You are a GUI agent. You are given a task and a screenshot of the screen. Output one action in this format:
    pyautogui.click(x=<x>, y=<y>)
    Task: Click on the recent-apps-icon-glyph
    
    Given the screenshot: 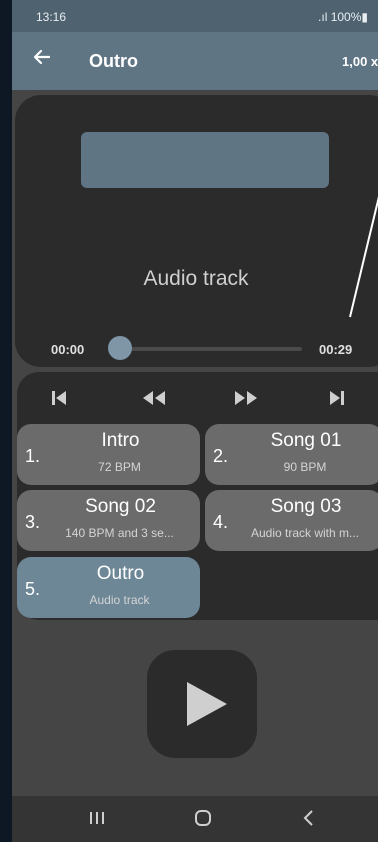 What is the action you would take?
    pyautogui.click(x=97, y=818)
    